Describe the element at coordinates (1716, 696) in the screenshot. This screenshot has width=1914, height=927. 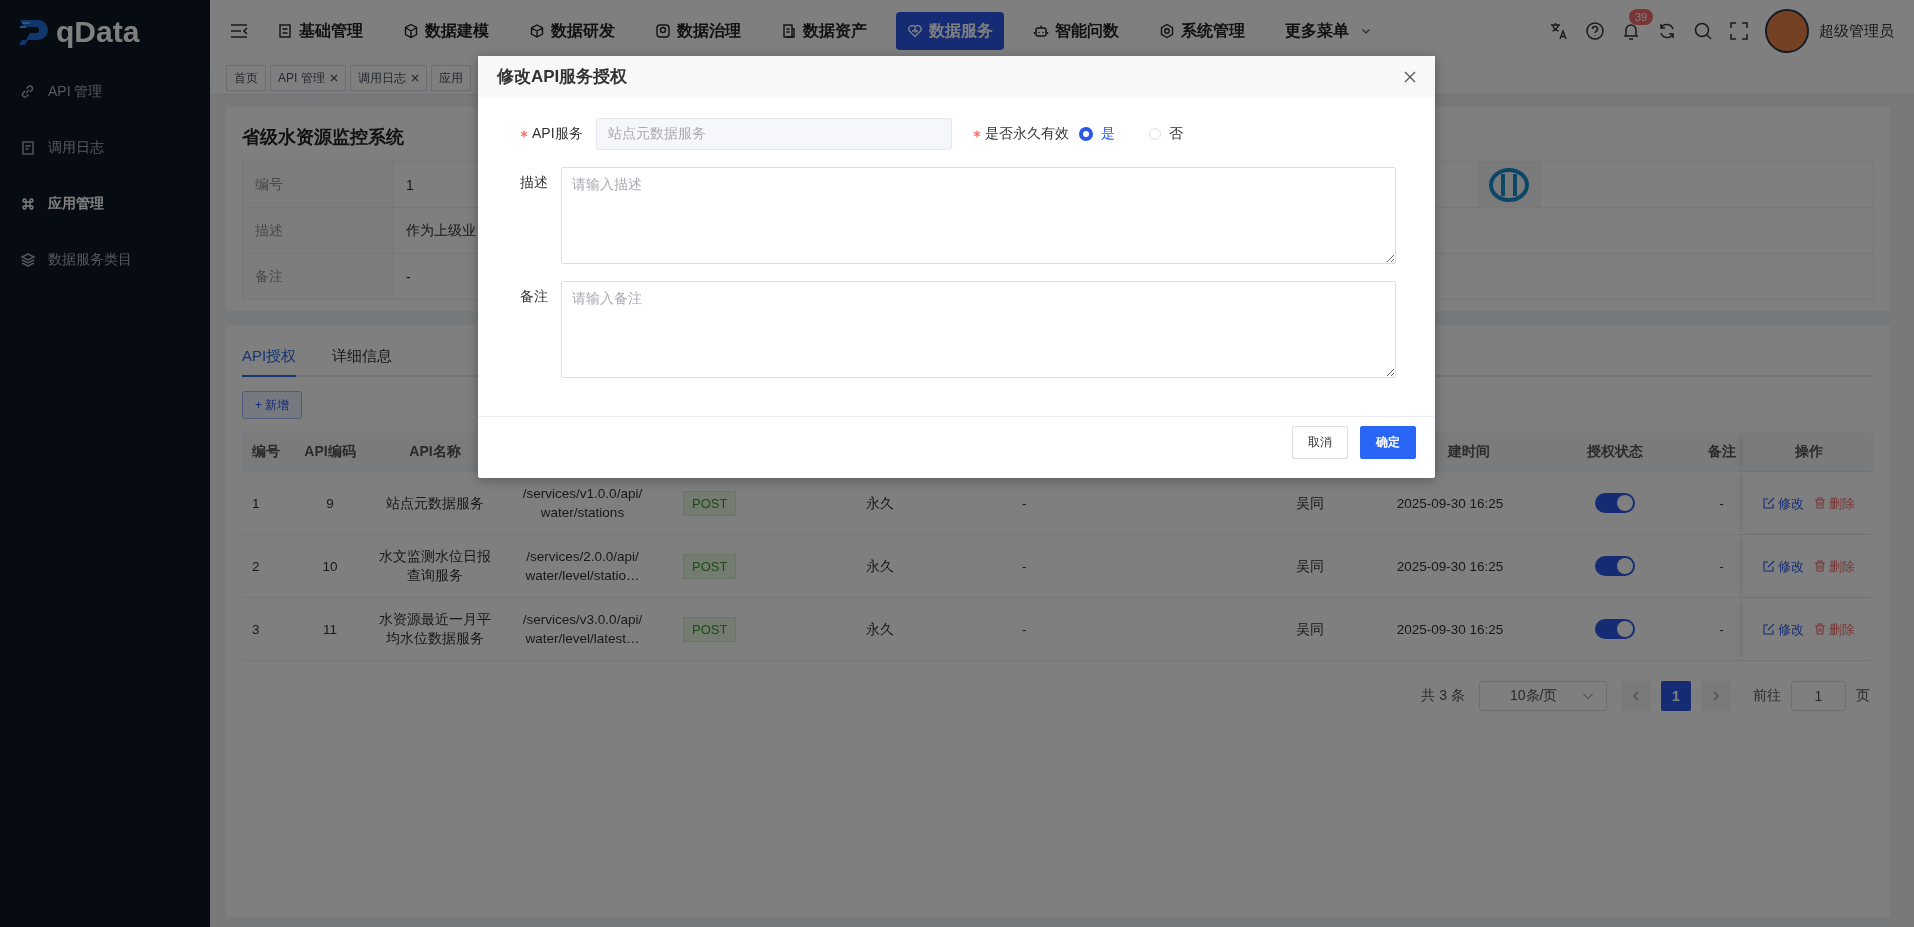
I see `chevron-right-icon` at that location.